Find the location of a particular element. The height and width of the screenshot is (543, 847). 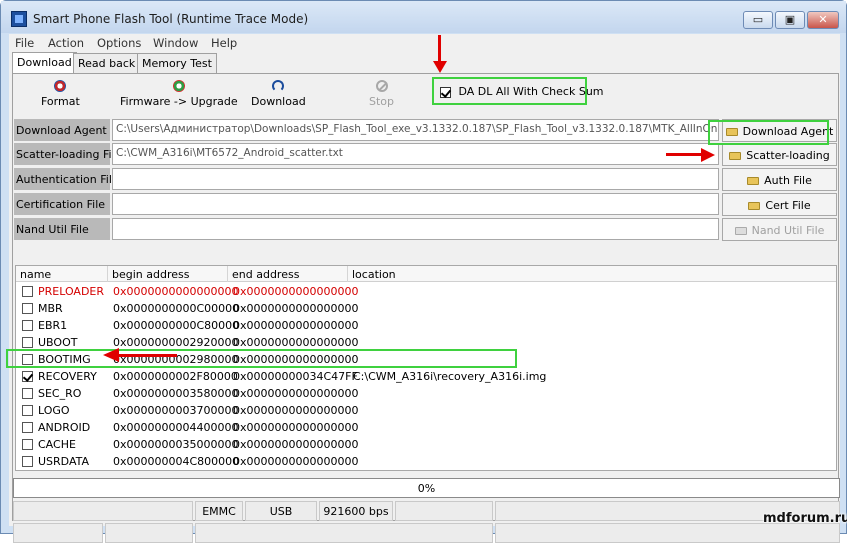

app-icon is located at coordinates (19, 19).